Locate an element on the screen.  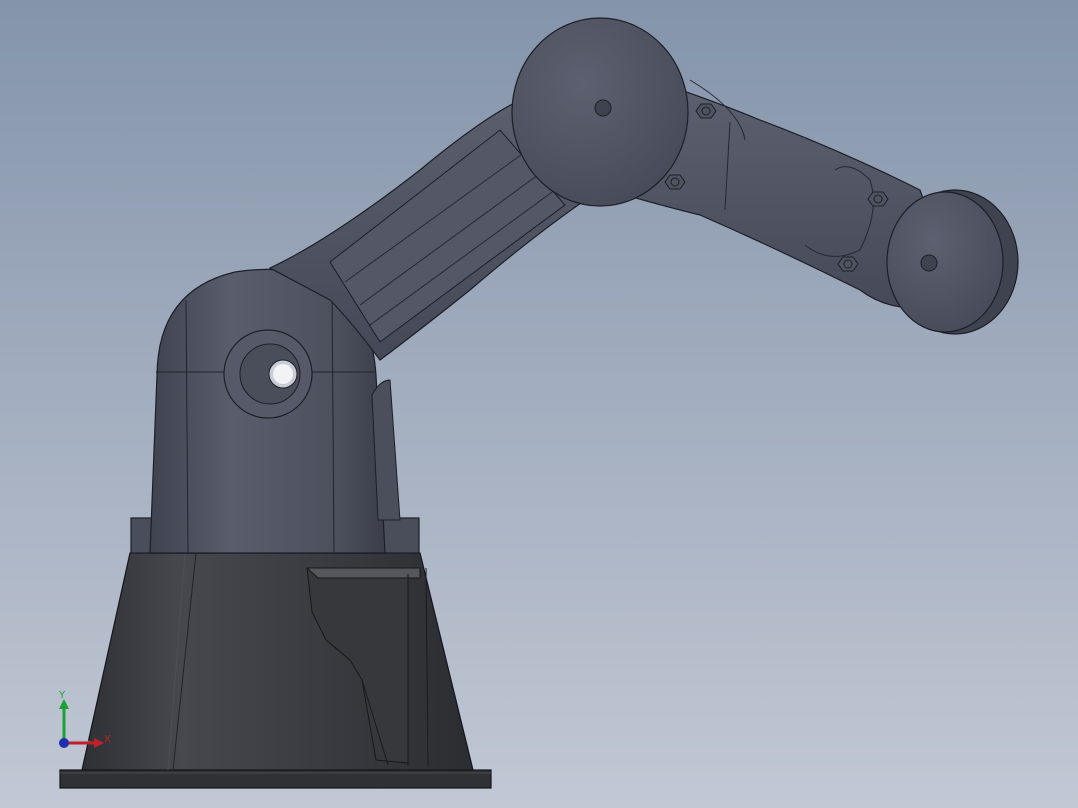
pedestal is located at coordinates (277, 661).